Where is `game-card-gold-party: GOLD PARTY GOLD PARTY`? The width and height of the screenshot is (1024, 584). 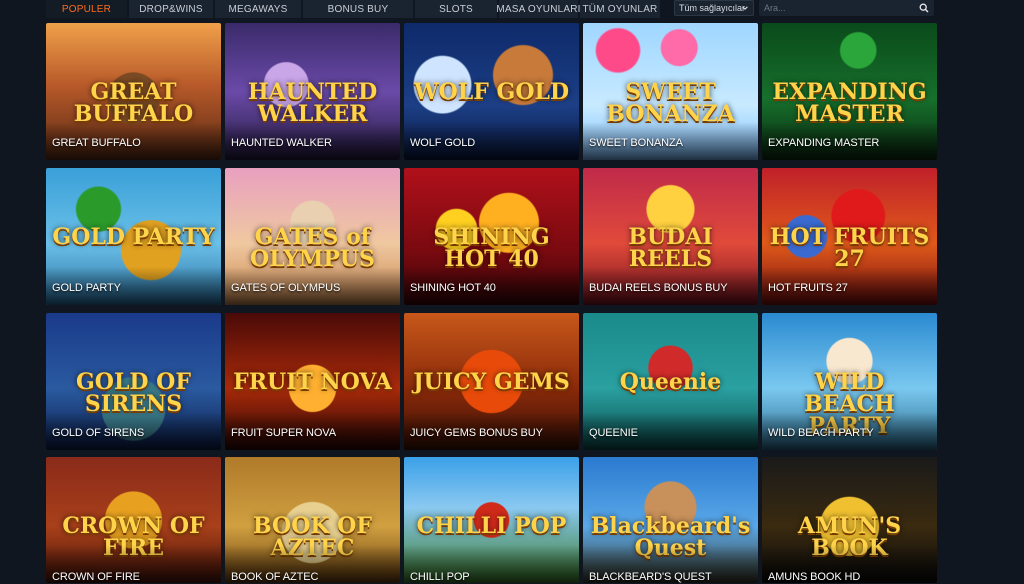
game-card-gold-party: GOLD PARTY GOLD PARTY is located at coordinates (133, 236).